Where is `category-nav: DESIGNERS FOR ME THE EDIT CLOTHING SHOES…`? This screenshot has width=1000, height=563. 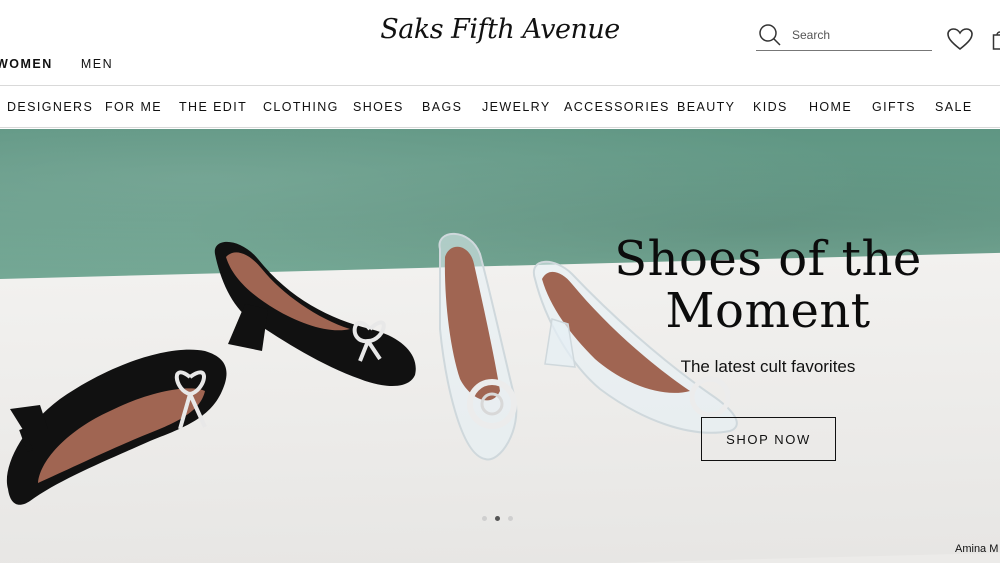 category-nav: DESIGNERS FOR ME THE EDIT CLOTHING SHOES… is located at coordinates (500, 107).